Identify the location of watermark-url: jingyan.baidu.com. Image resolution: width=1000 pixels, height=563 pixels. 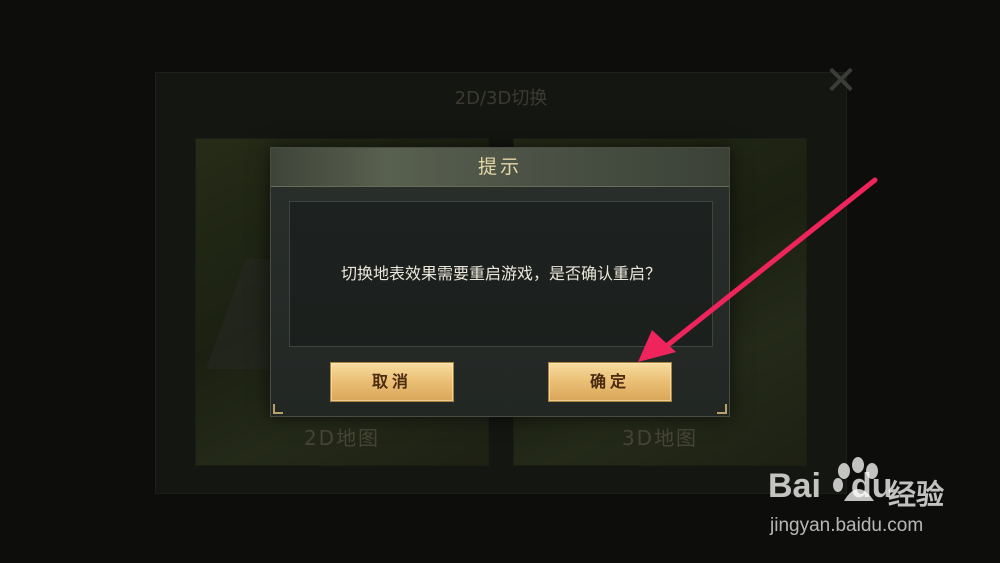
(847, 525).